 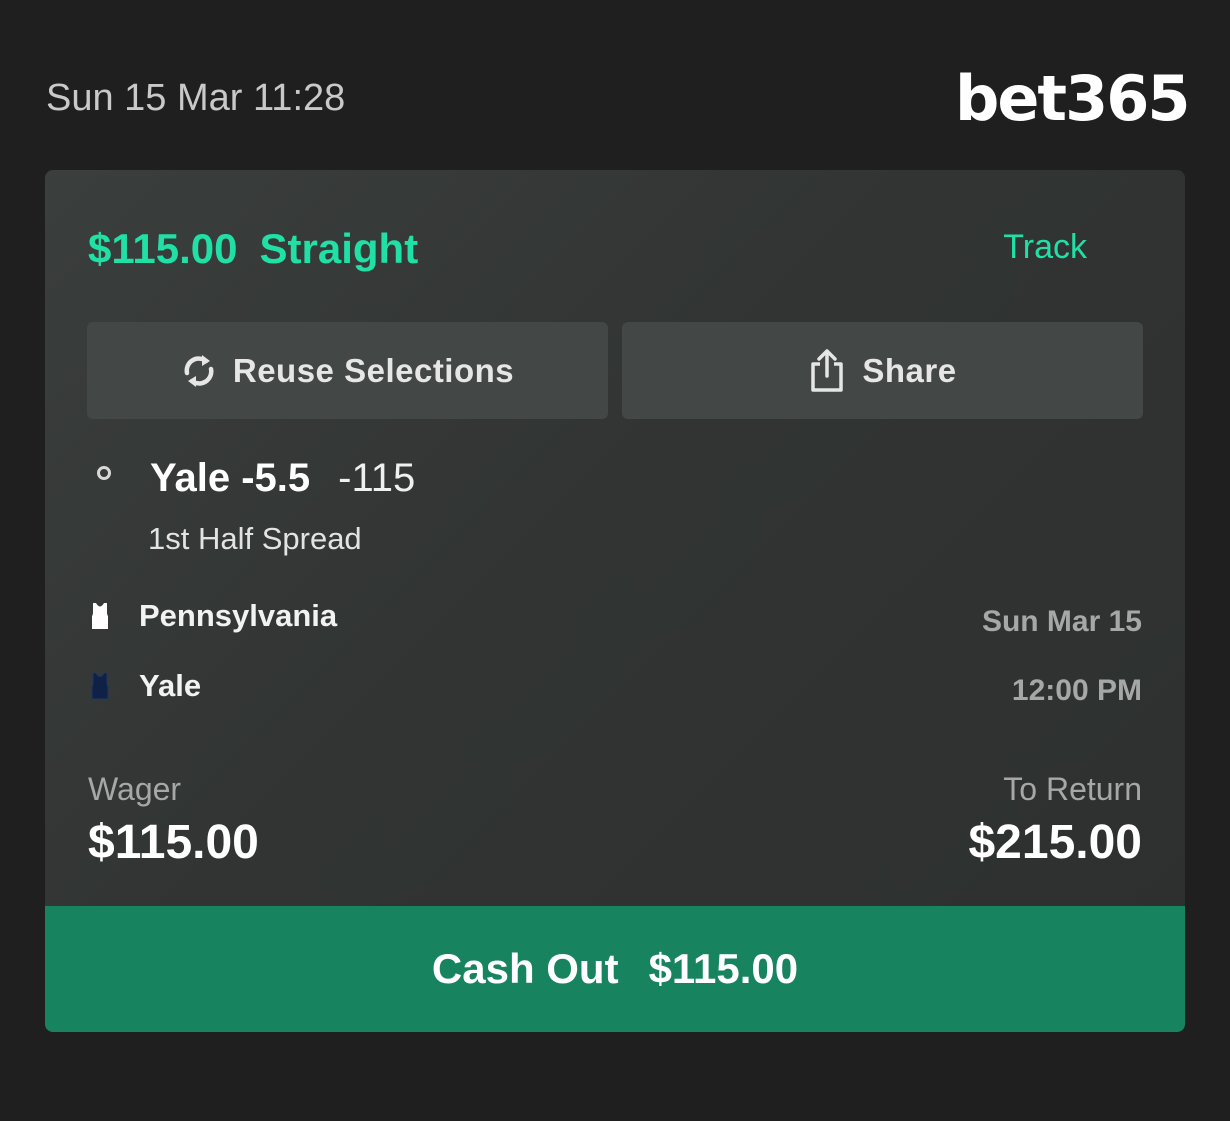 I want to click on selection-name: Yale -5.5, so click(x=230, y=478).